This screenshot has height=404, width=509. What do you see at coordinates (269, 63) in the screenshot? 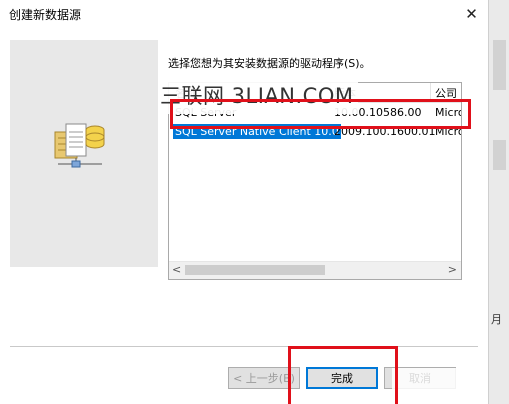
I see `instruction-text: 选择您想为其安装数据源的驱动程序(S)。` at bounding box center [269, 63].